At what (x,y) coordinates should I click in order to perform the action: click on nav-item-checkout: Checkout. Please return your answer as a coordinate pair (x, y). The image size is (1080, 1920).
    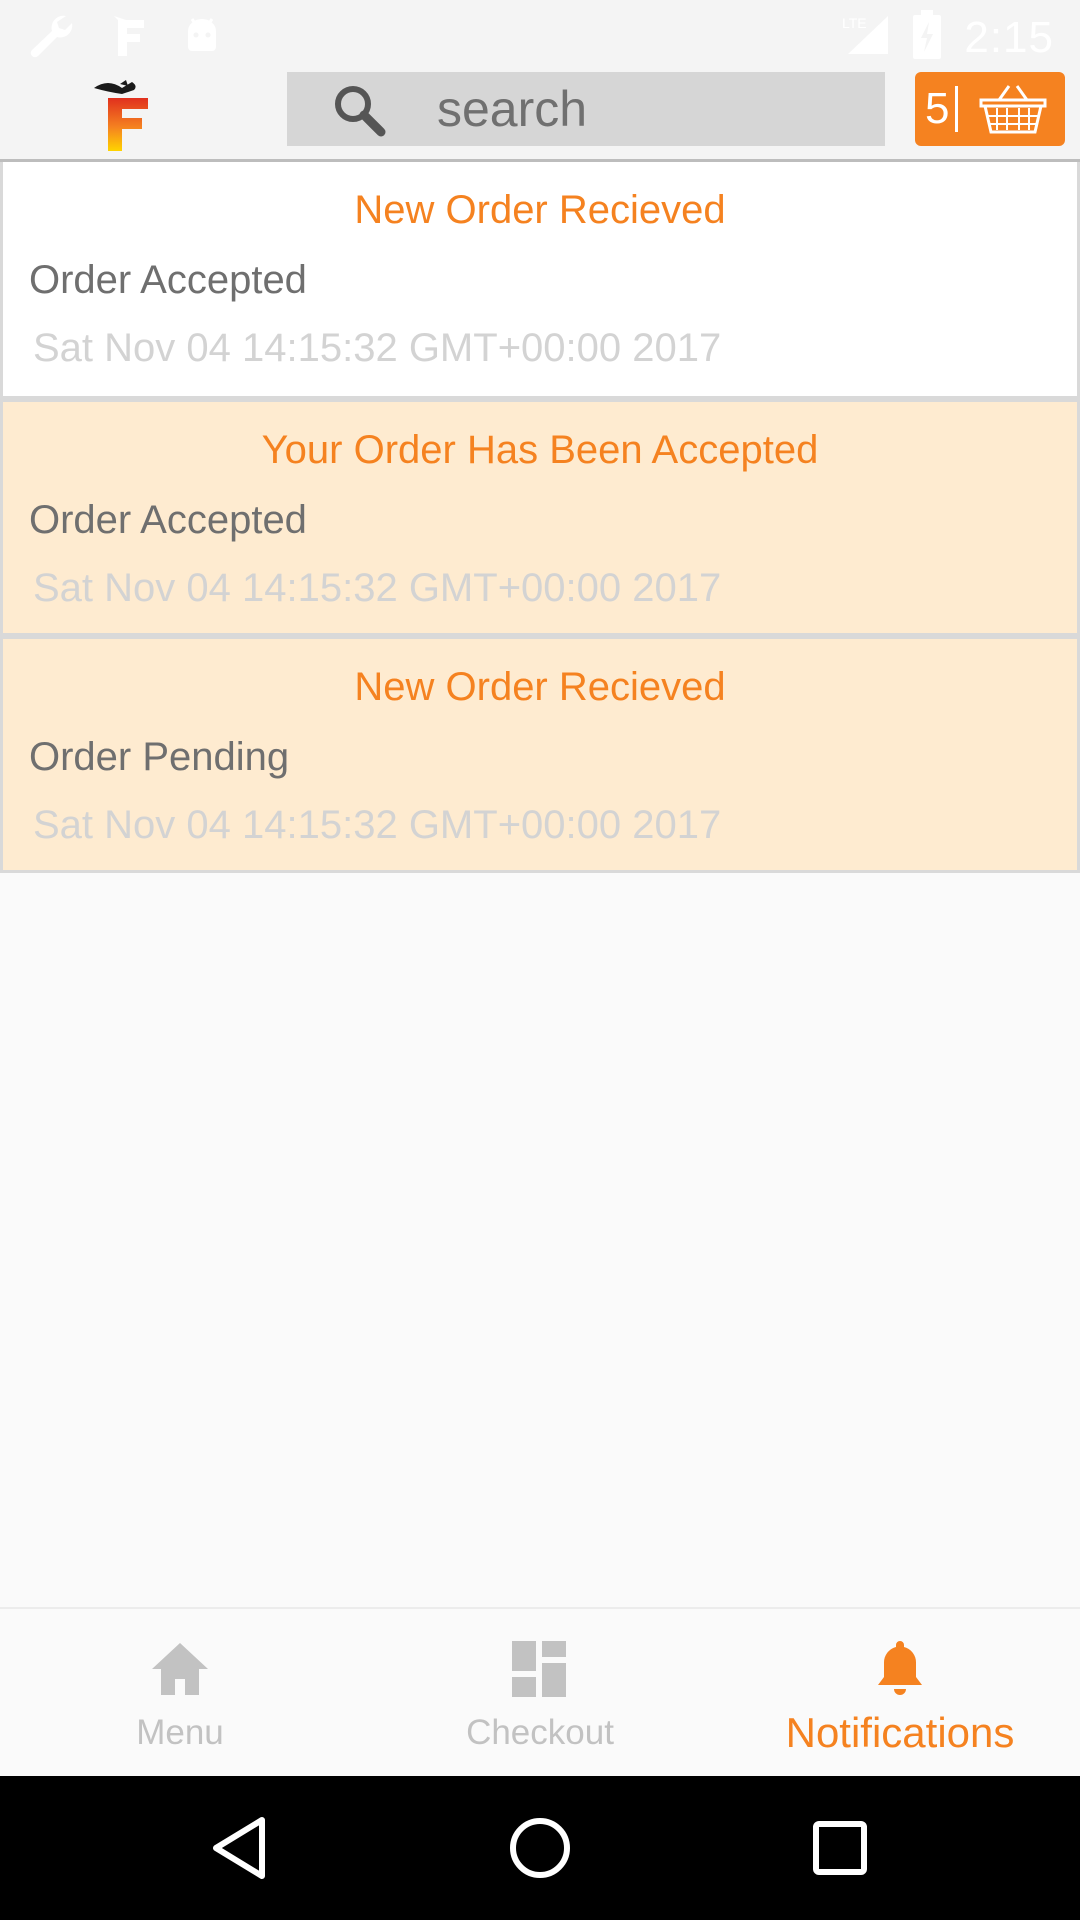
    Looking at the image, I should click on (540, 1693).